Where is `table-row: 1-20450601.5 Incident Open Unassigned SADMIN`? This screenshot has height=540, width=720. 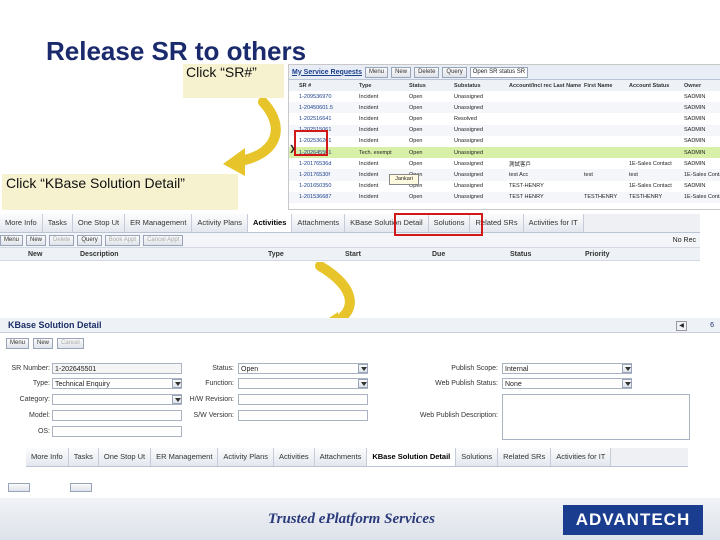 table-row: 1-20450601.5 Incident Open Unassigned SADMIN is located at coordinates (504, 108).